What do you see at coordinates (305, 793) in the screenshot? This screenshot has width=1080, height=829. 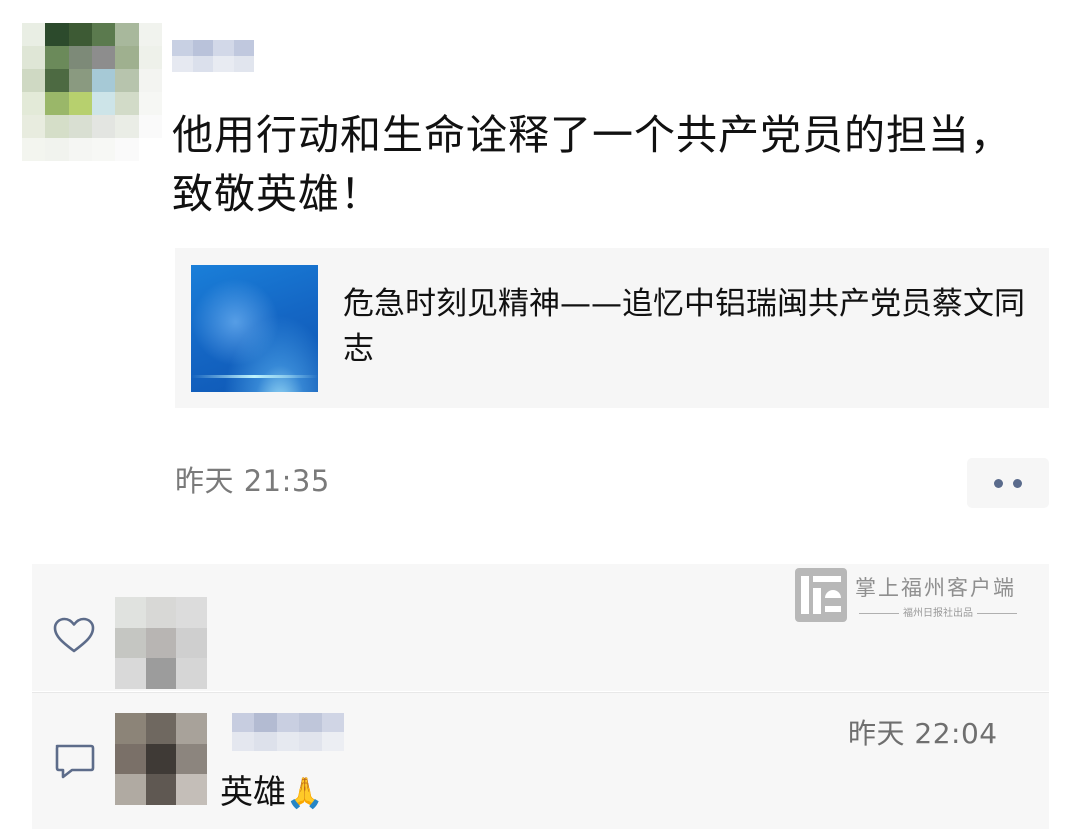 I see `folded-hands-icon: 🙏` at bounding box center [305, 793].